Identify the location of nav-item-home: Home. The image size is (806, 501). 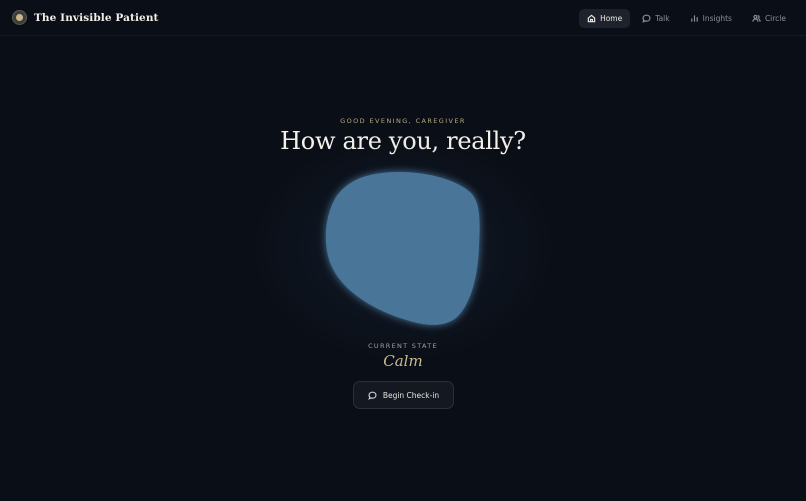
(605, 18).